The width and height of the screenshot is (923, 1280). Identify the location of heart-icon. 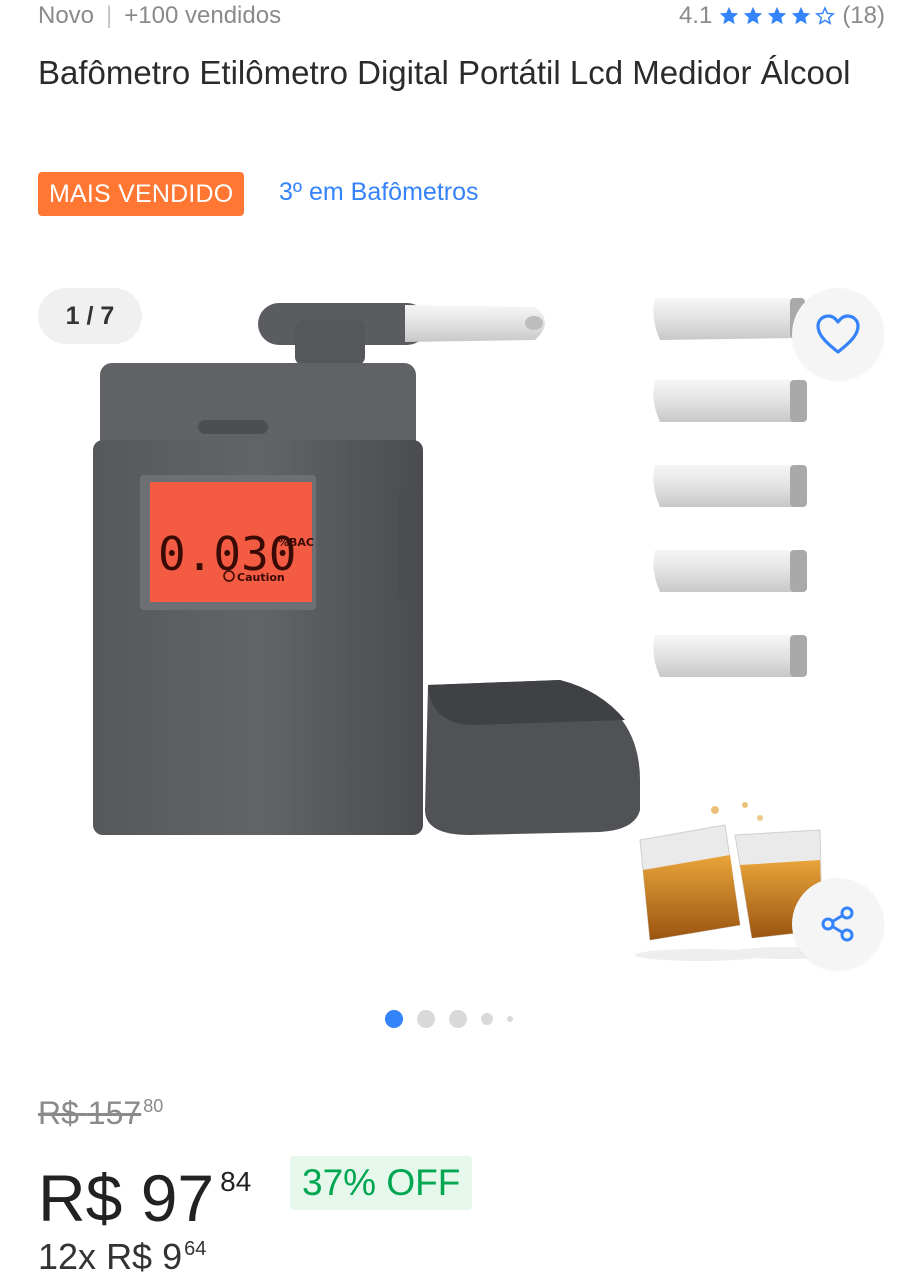
(838, 334).